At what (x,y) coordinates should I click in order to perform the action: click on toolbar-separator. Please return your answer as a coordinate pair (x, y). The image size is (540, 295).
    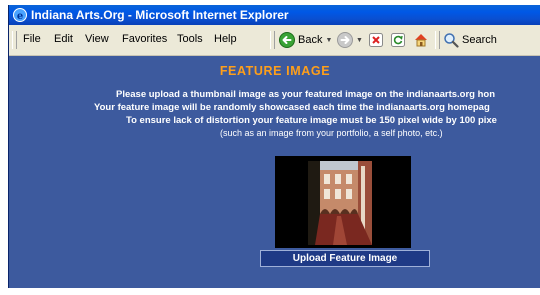
    Looking at the image, I should click on (437, 40).